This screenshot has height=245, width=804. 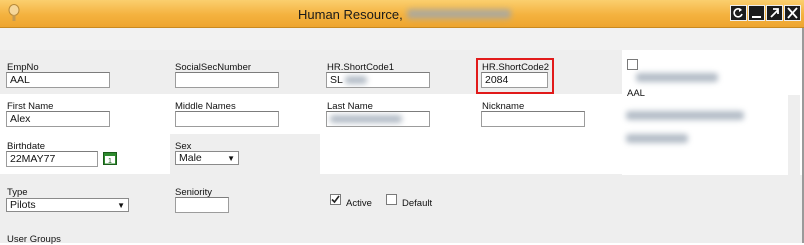 I want to click on help-button, so click(x=738, y=13).